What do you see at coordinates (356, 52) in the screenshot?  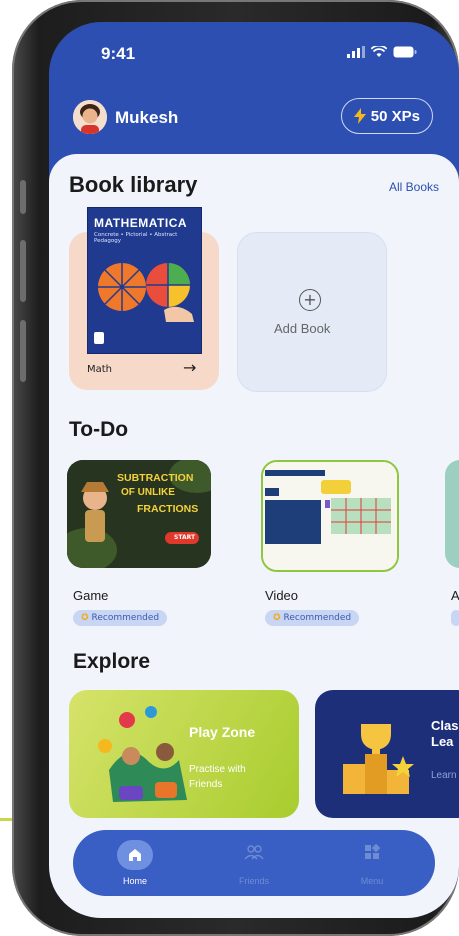 I see `signal-icon` at bounding box center [356, 52].